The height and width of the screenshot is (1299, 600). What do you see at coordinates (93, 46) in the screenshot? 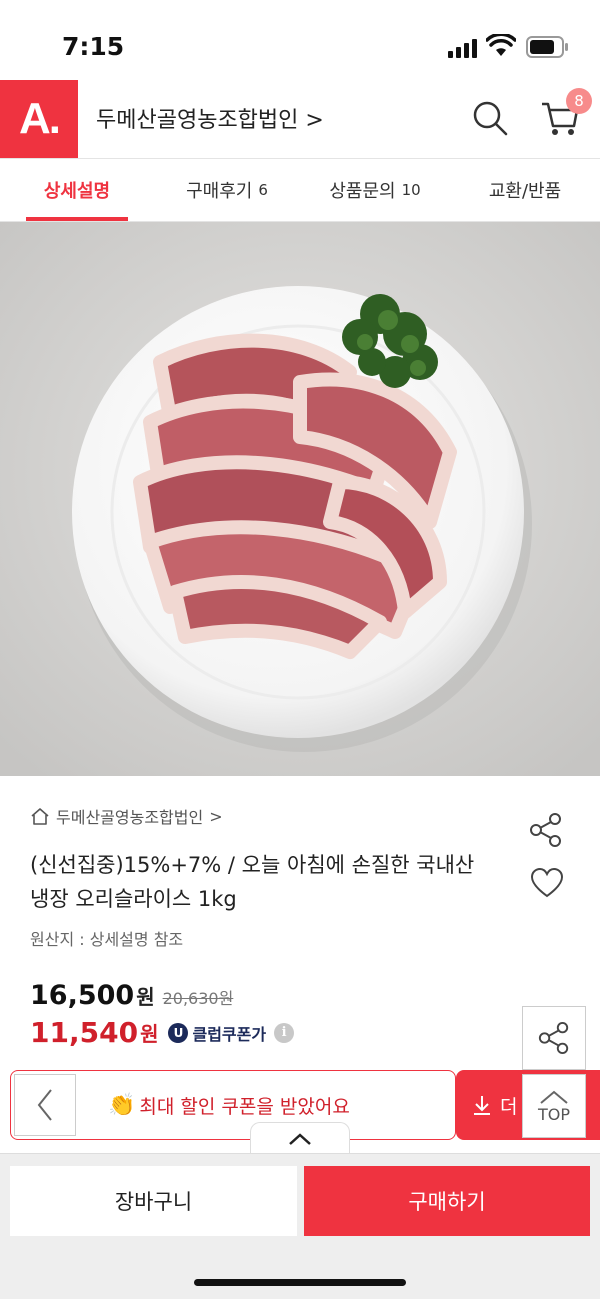
I see `status-time: 7:15` at bounding box center [93, 46].